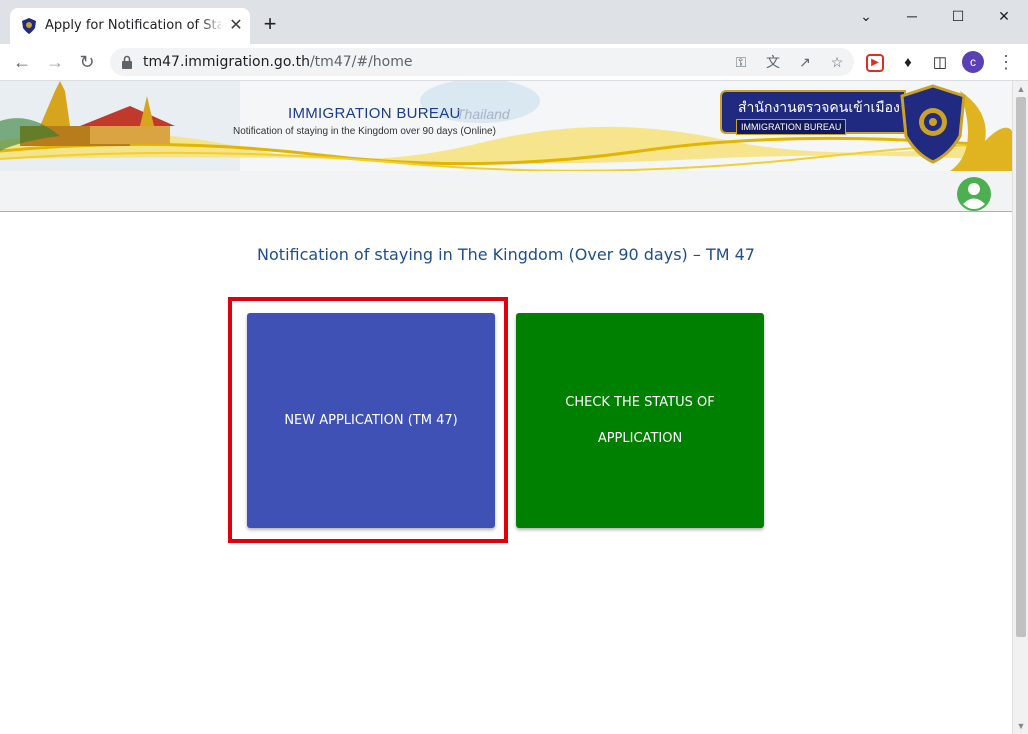 The image size is (1028, 734). I want to click on scroll-up-icon: ▲, so click(1021, 89).